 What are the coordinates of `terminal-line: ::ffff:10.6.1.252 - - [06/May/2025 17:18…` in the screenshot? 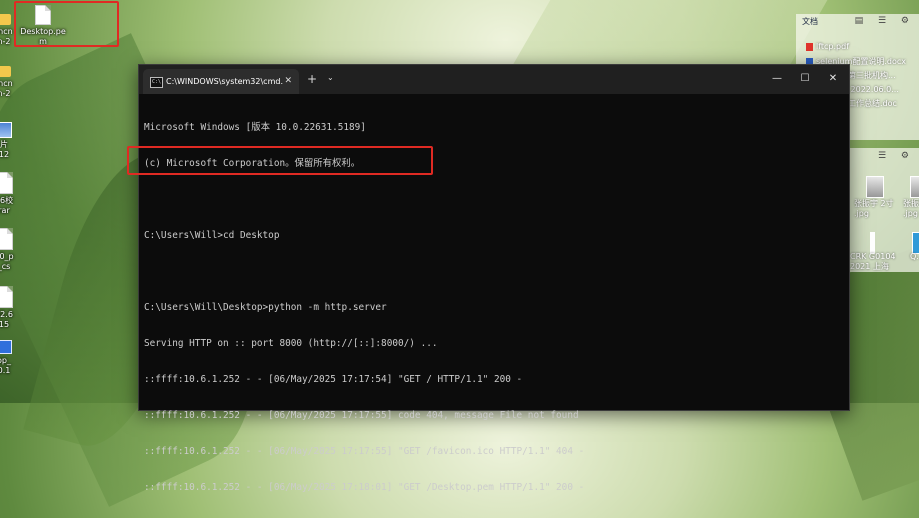 It's located at (364, 487).